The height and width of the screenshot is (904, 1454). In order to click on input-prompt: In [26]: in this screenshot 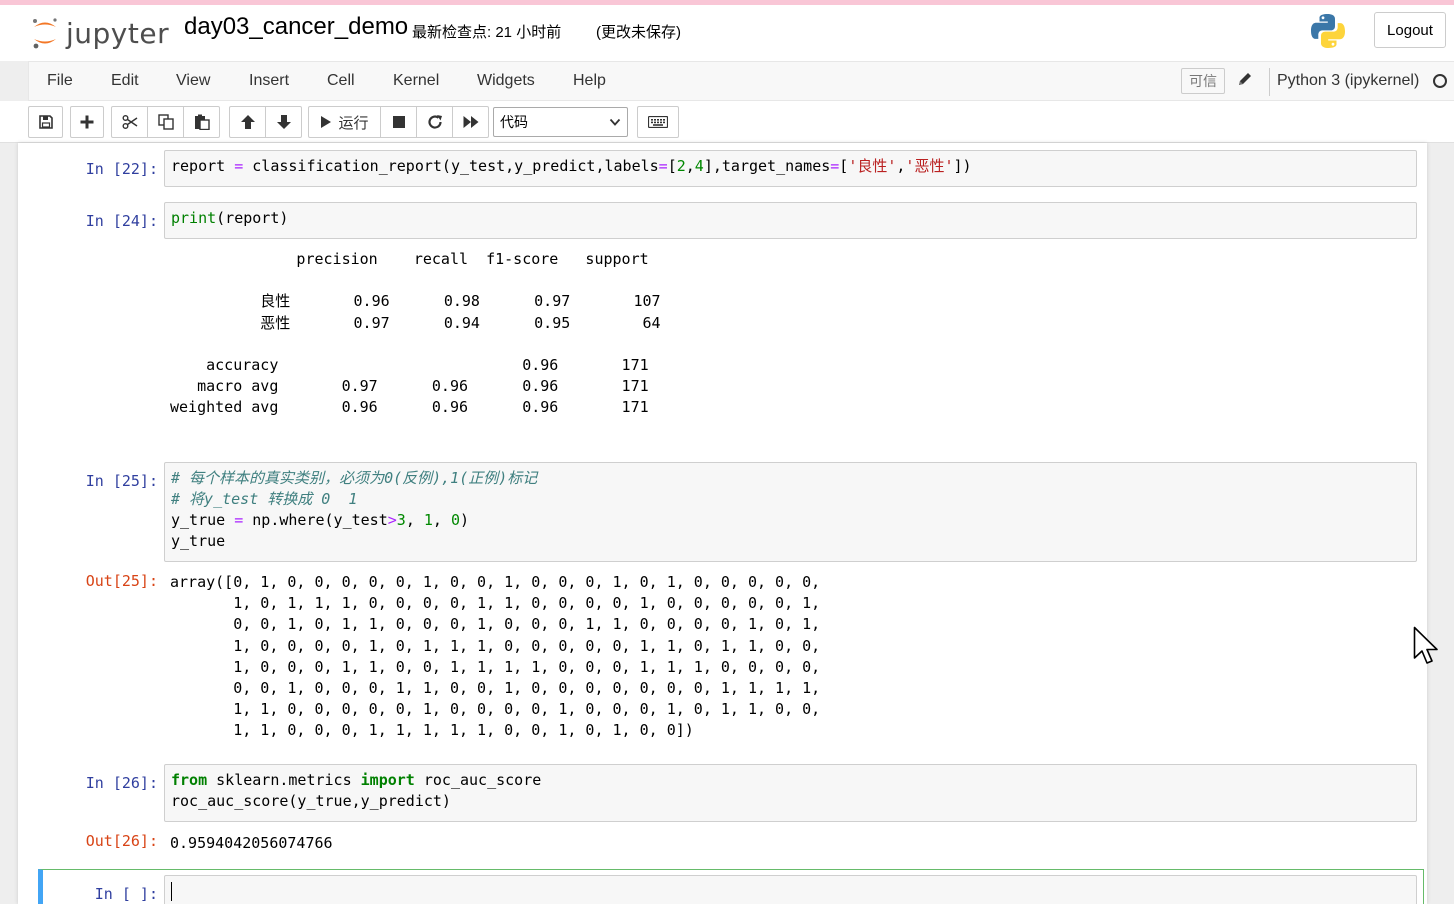, I will do `click(121, 783)`.